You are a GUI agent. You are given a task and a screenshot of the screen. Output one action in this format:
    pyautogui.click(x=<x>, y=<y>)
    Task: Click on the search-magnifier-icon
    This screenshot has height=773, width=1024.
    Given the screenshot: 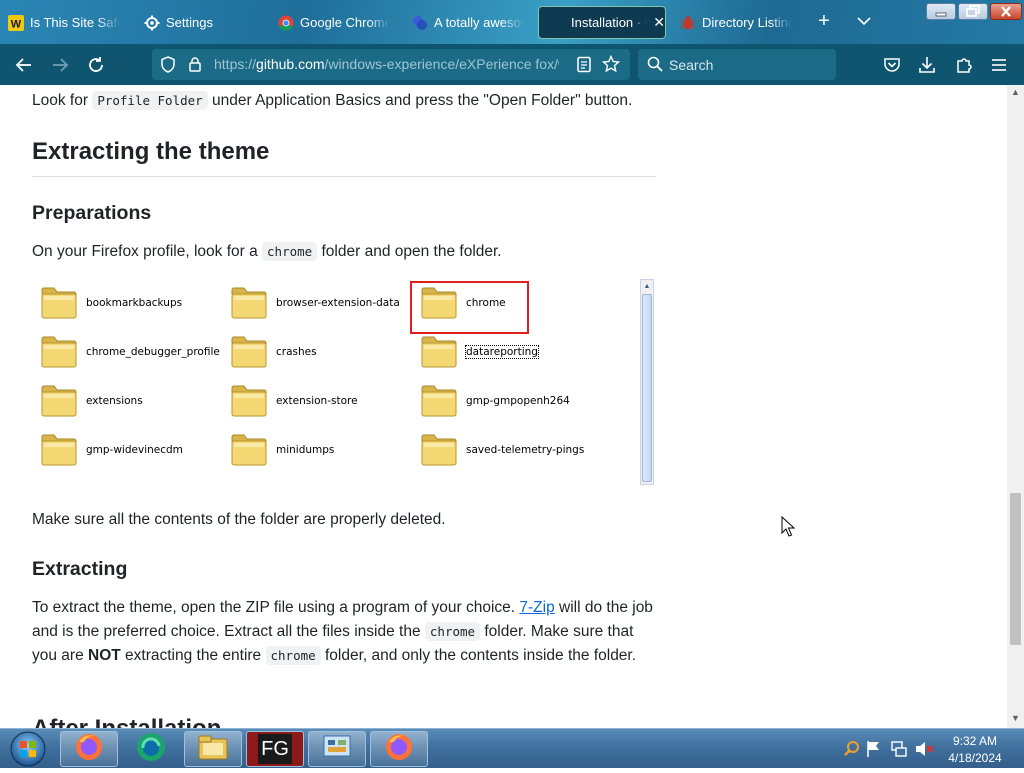 What is the action you would take?
    pyautogui.click(x=852, y=751)
    